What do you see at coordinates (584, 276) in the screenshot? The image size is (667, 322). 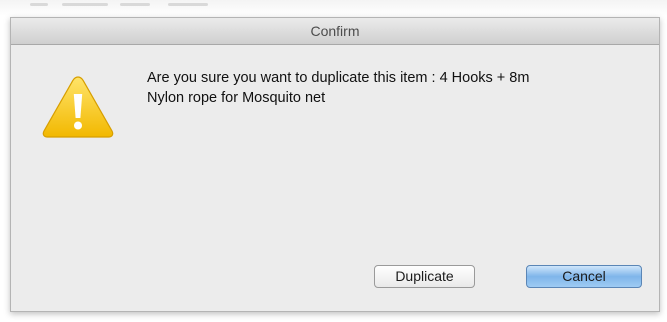 I see `cancel-button: Cancel` at bounding box center [584, 276].